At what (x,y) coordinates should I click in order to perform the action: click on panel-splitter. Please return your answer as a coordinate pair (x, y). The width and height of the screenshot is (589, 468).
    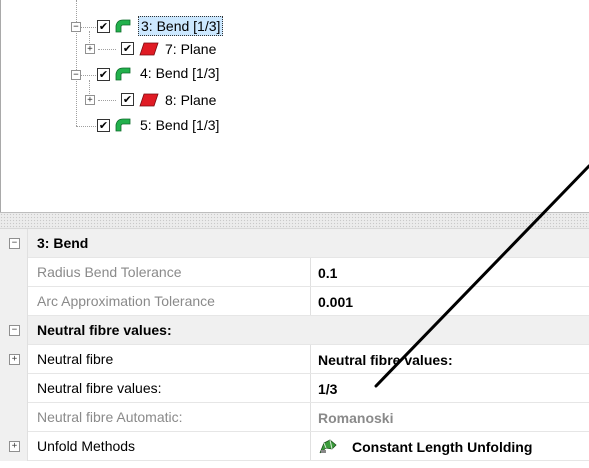
    Looking at the image, I should click on (294, 220).